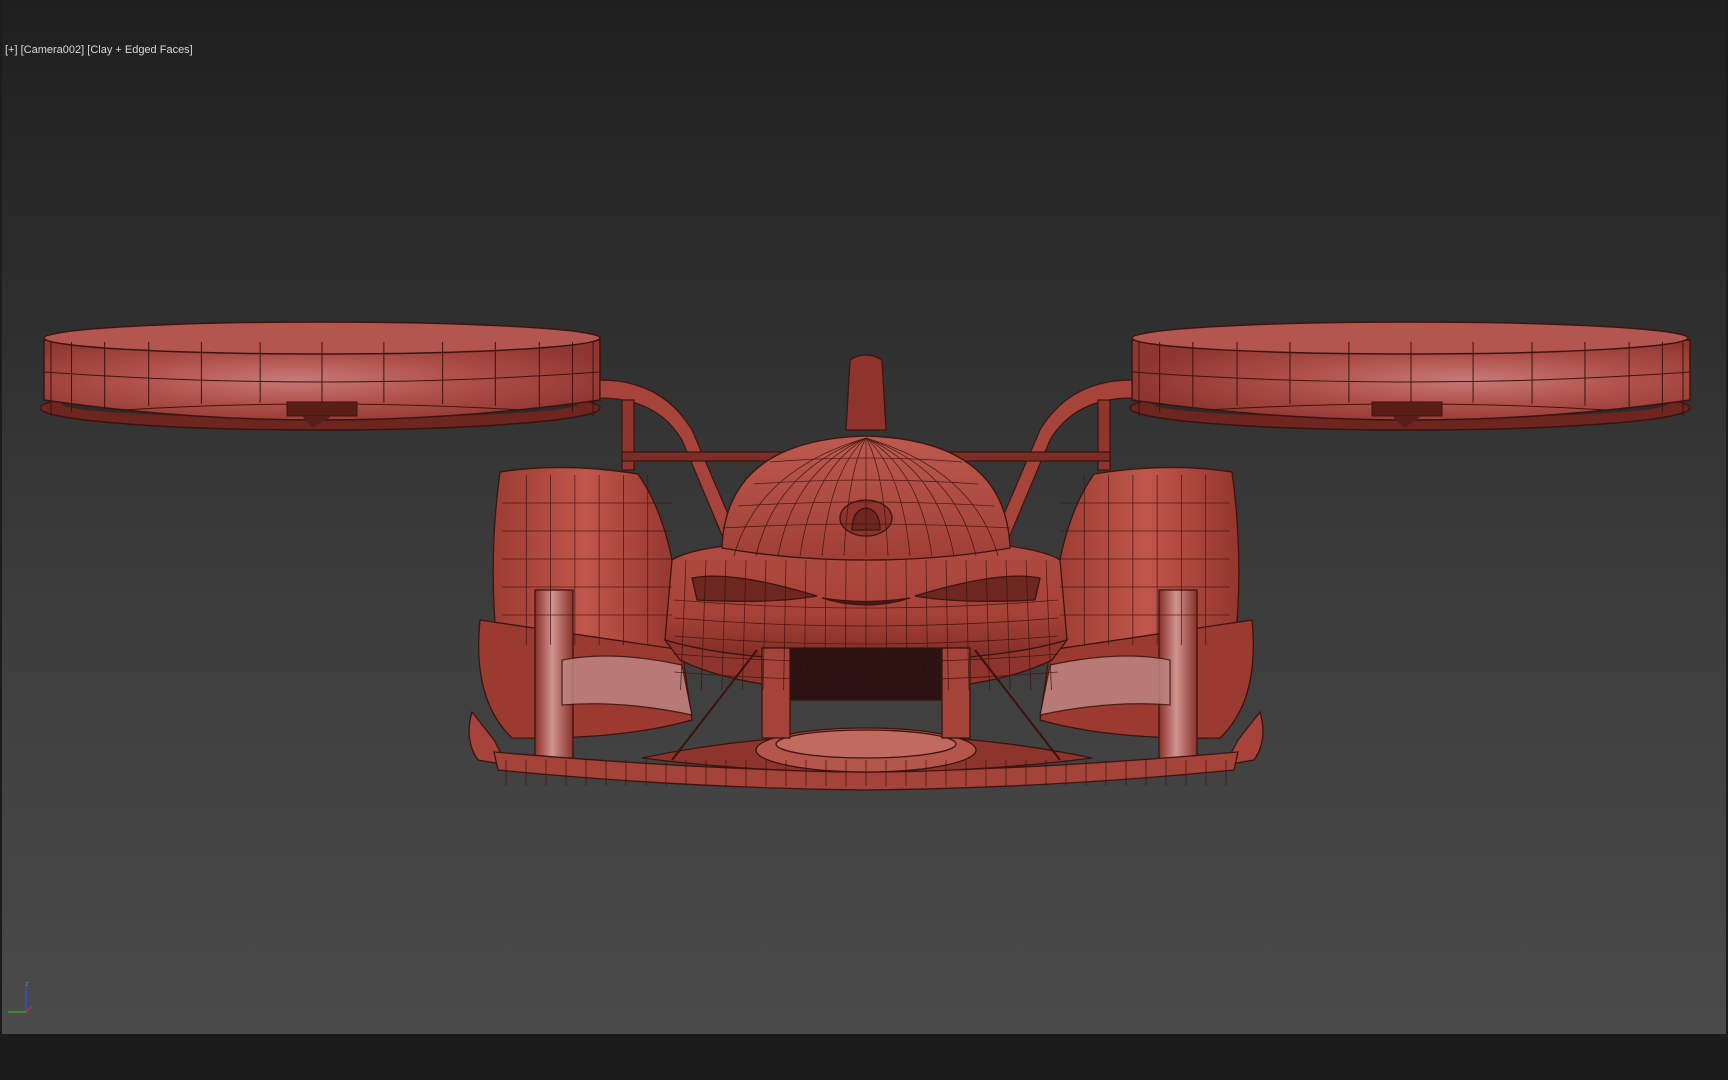  Describe the element at coordinates (27, 984) in the screenshot. I see `gizmo-z-label: z` at that location.